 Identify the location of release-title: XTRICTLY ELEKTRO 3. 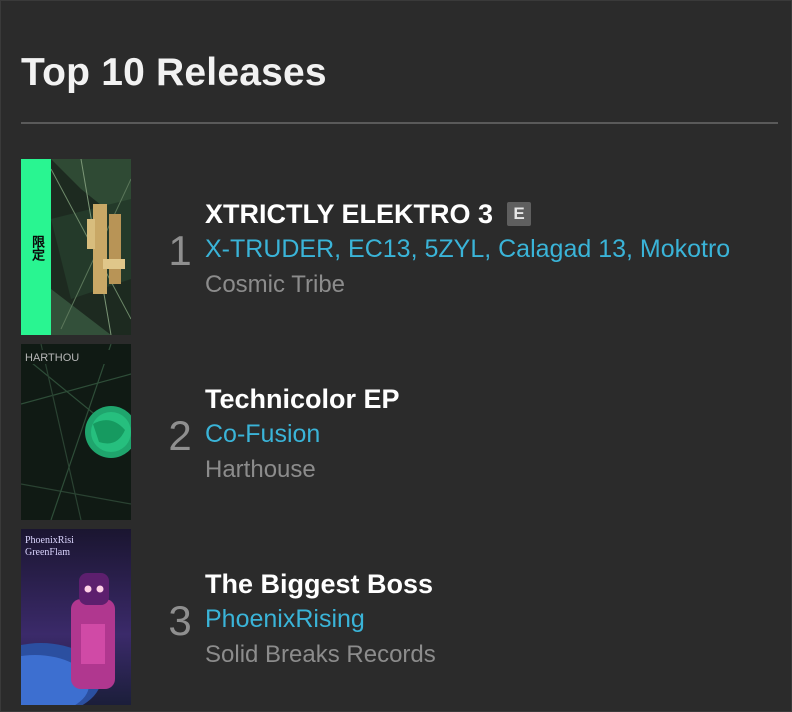
(349, 214).